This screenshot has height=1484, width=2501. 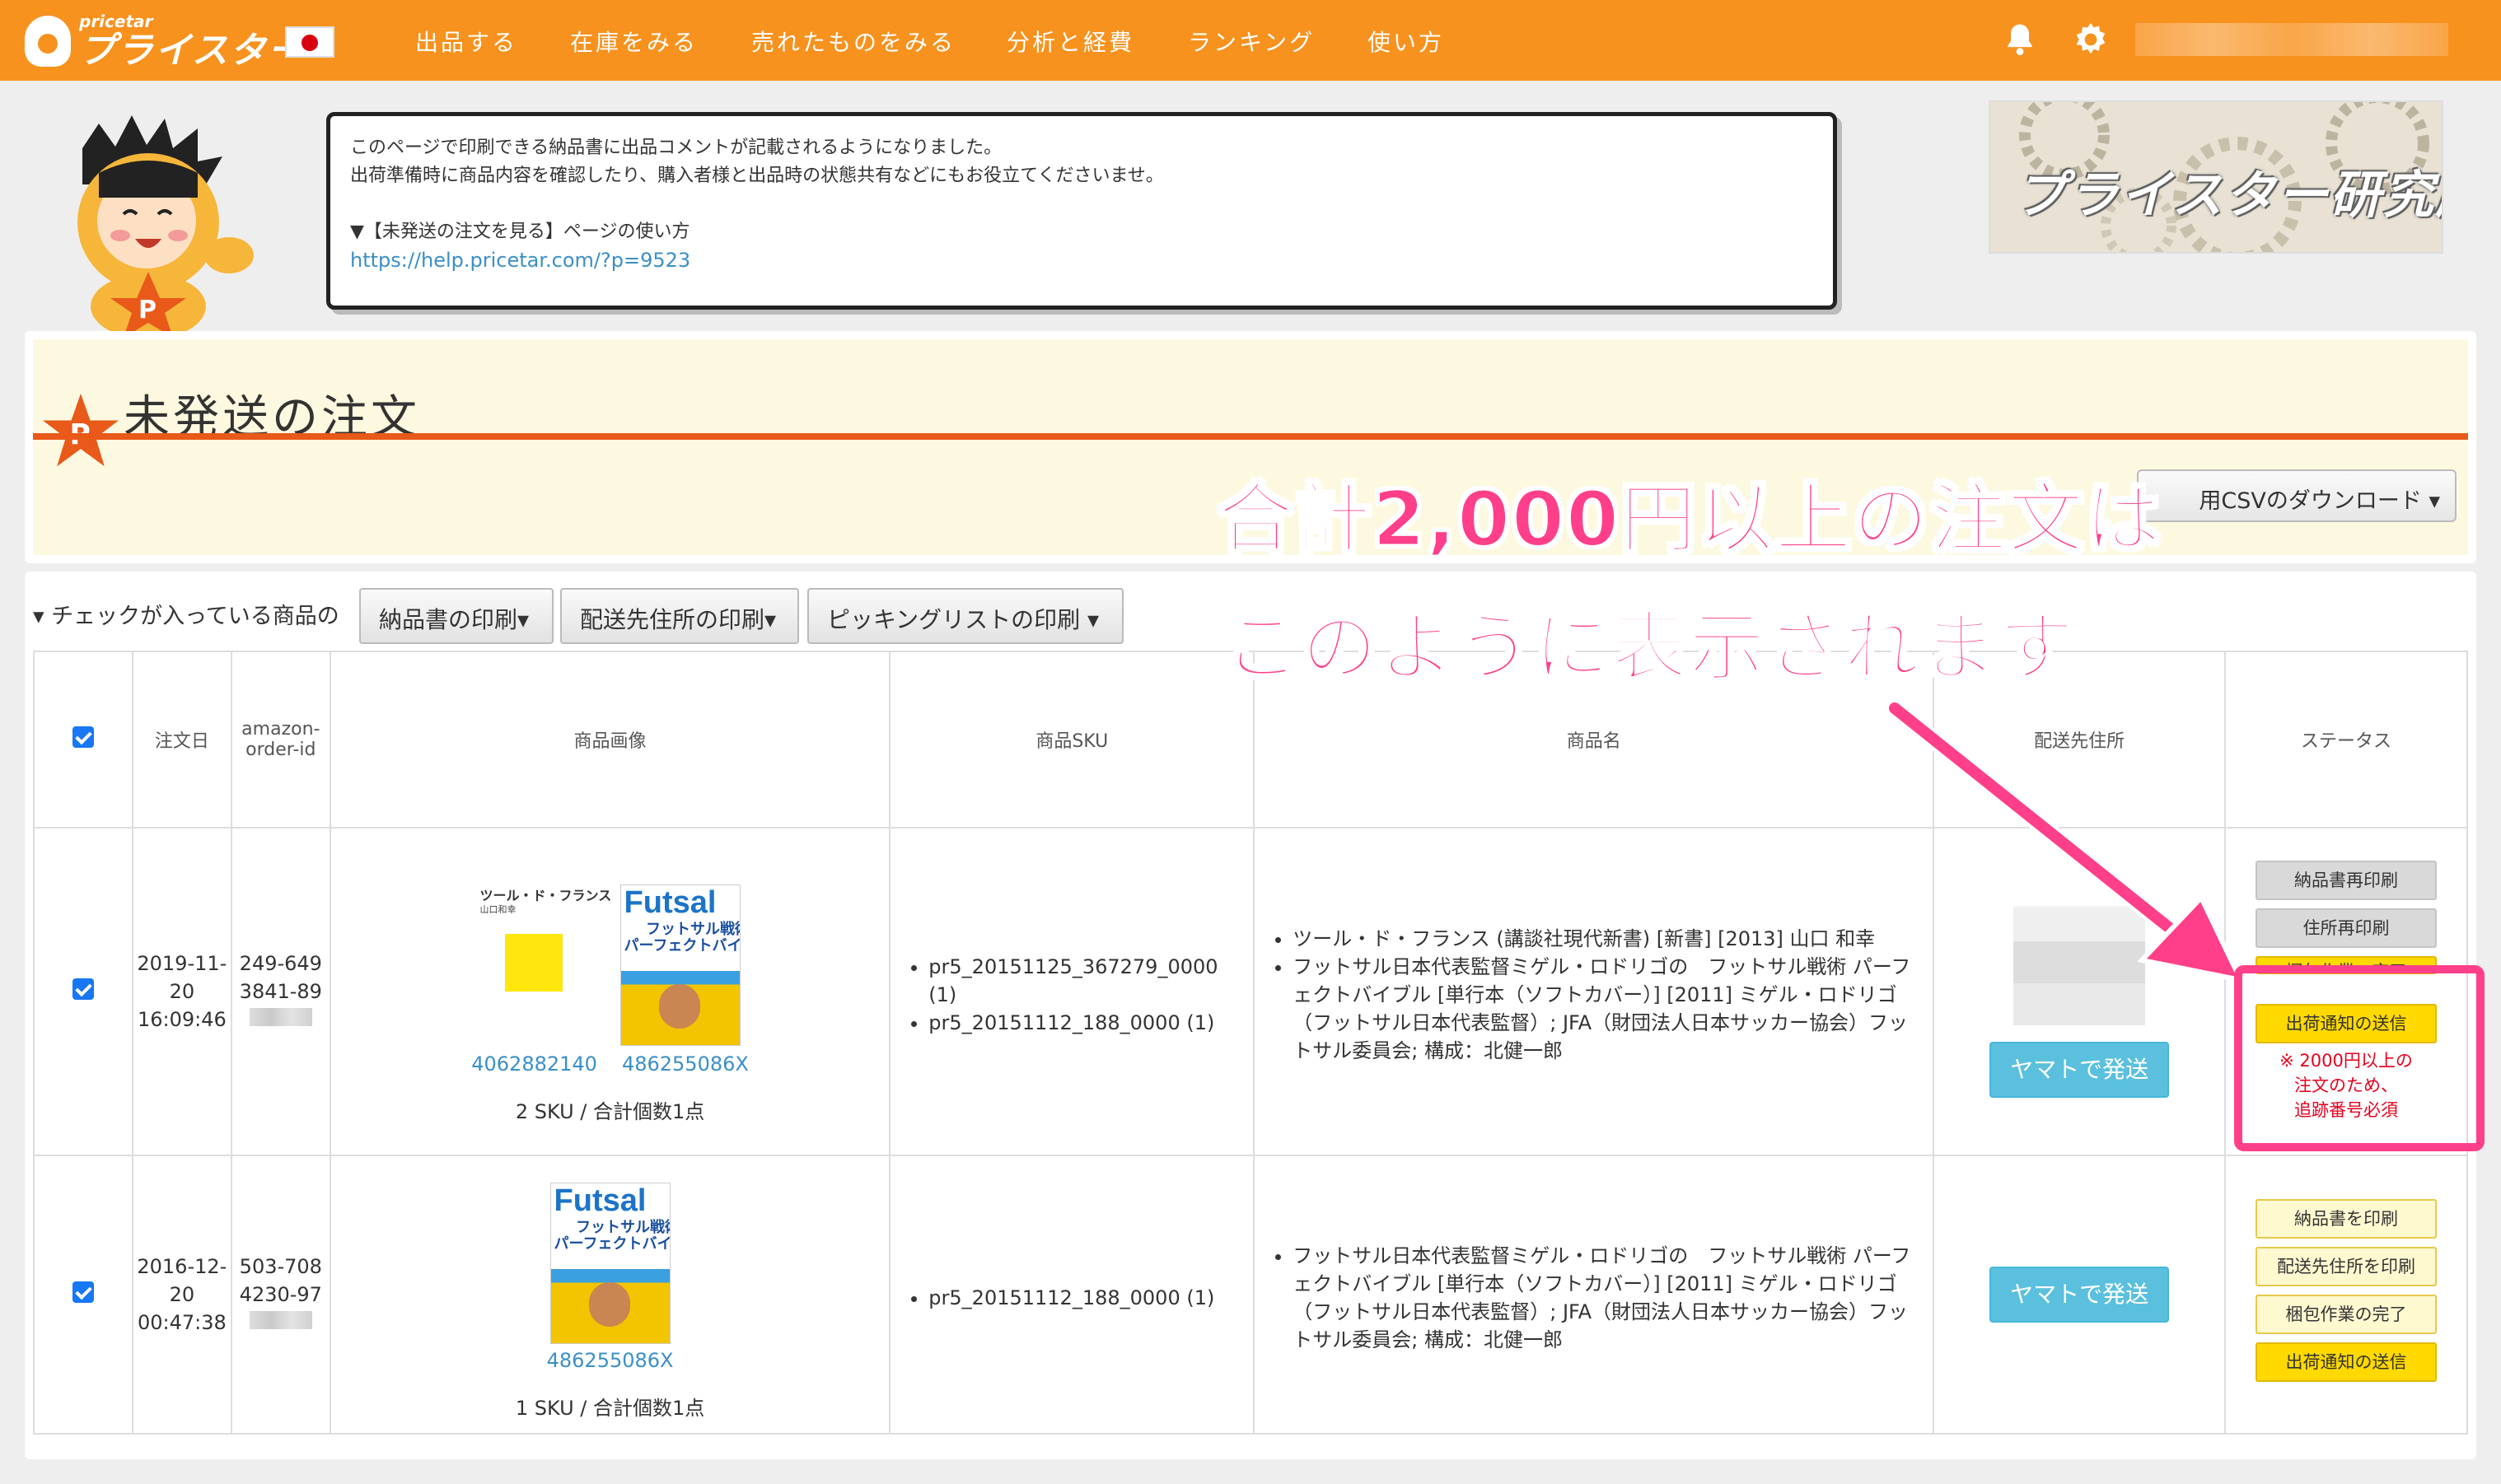 What do you see at coordinates (2229, 195) in the screenshot?
I see `lab-banner-text: プライスター研究所` at bounding box center [2229, 195].